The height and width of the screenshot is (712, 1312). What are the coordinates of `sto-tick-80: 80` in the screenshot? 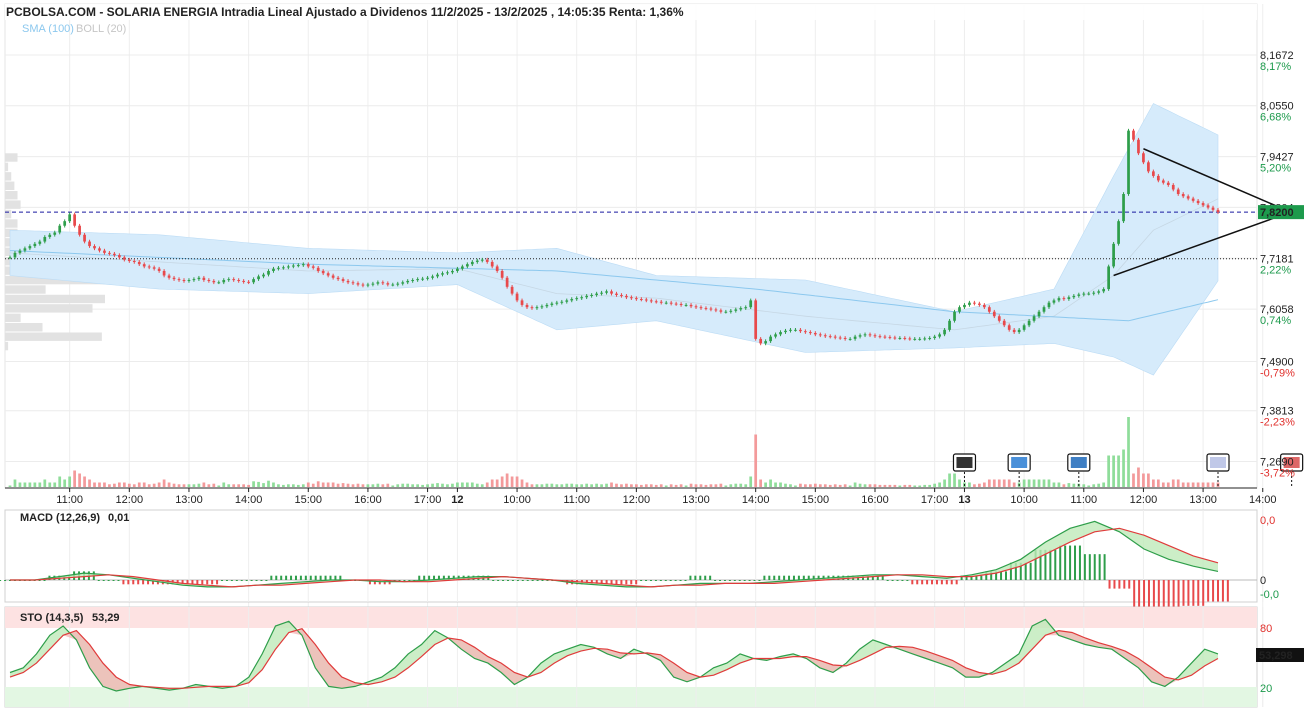 It's located at (1266, 629).